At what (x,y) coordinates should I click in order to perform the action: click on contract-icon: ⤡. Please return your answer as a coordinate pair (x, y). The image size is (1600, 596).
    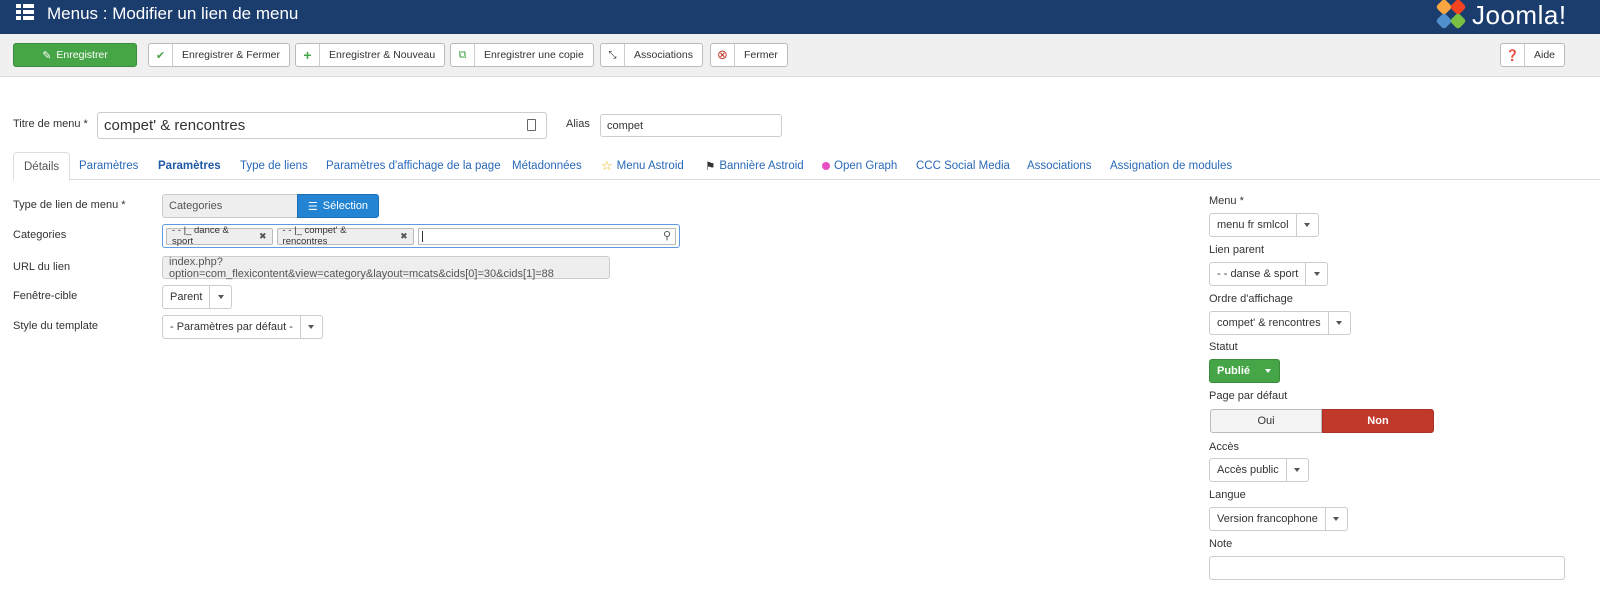
    Looking at the image, I should click on (613, 55).